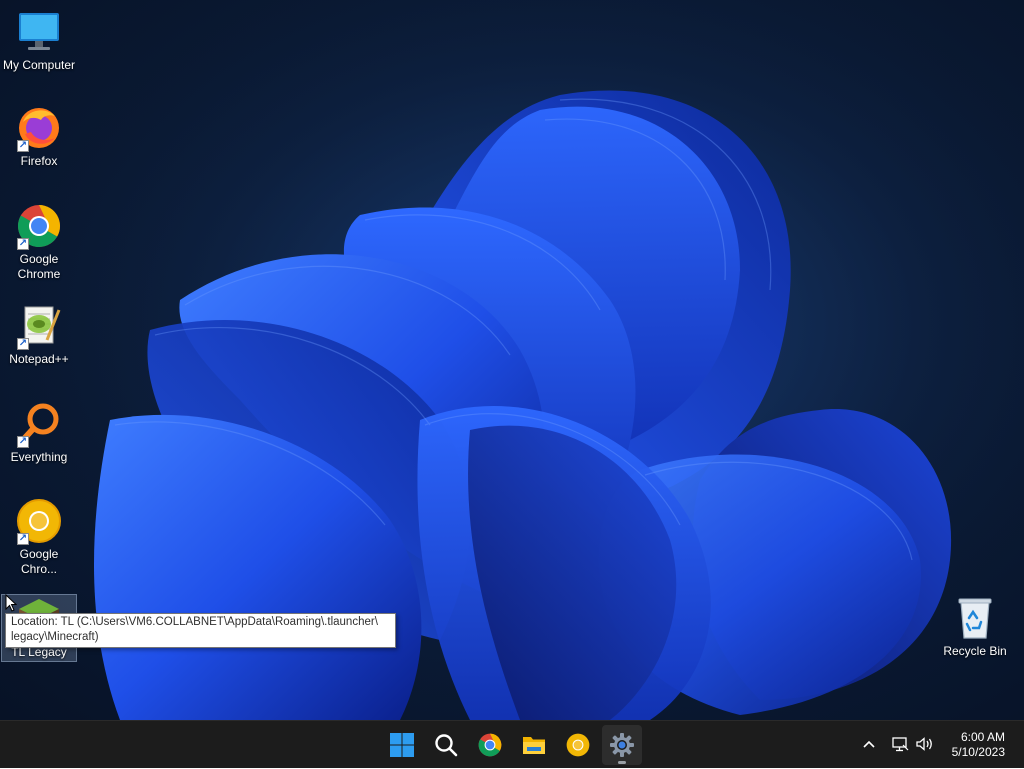 The image size is (1024, 769). Describe the element at coordinates (39, 161) in the screenshot. I see `desktop-icon-label: Firefox` at that location.